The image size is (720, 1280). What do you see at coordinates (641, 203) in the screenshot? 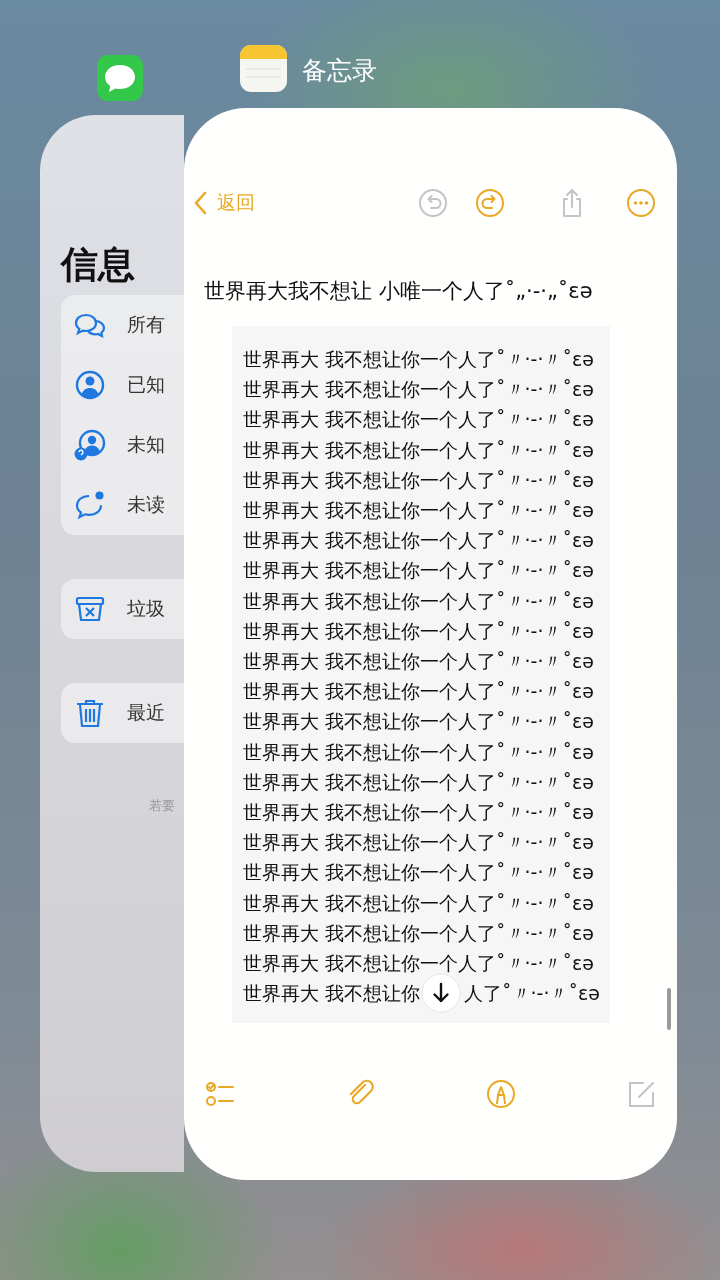
I see `more-icon` at bounding box center [641, 203].